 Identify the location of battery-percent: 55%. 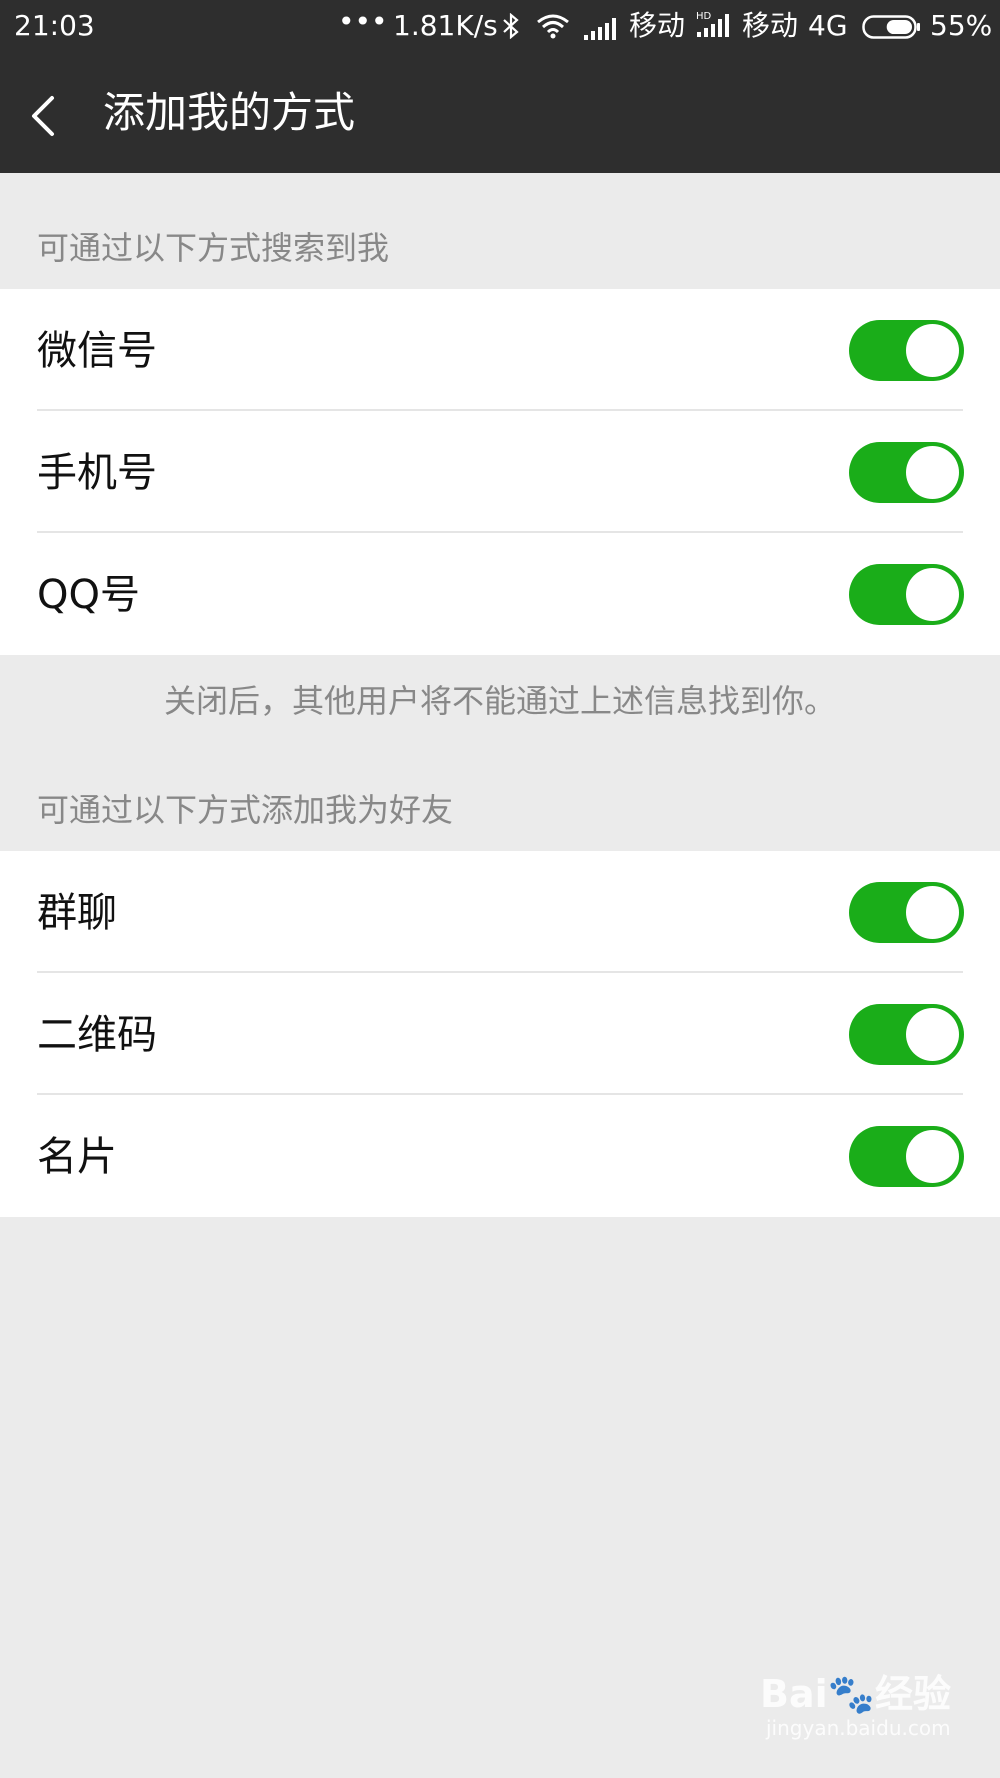
(961, 25).